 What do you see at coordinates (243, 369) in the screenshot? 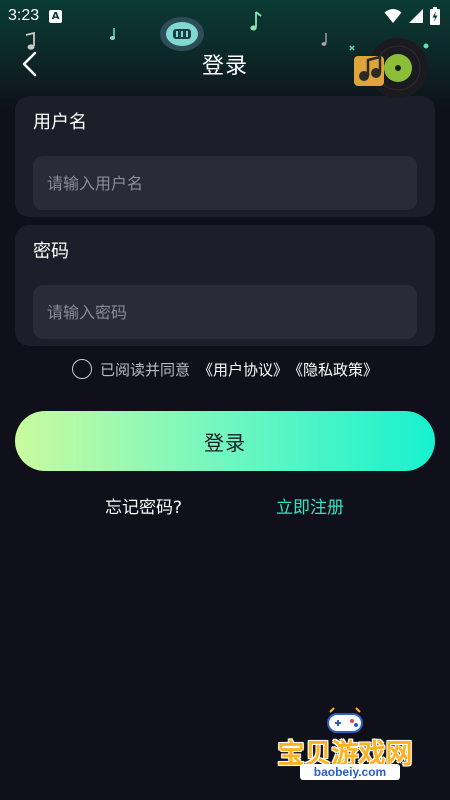
I see `user-agreement-link: 《用户协议》` at bounding box center [243, 369].